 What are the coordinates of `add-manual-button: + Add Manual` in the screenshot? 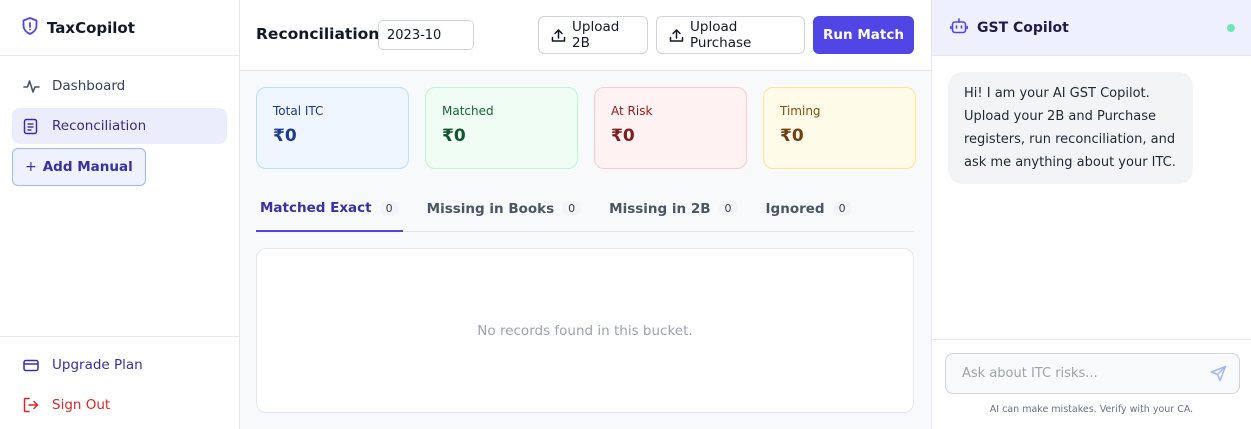 It's located at (79, 167).